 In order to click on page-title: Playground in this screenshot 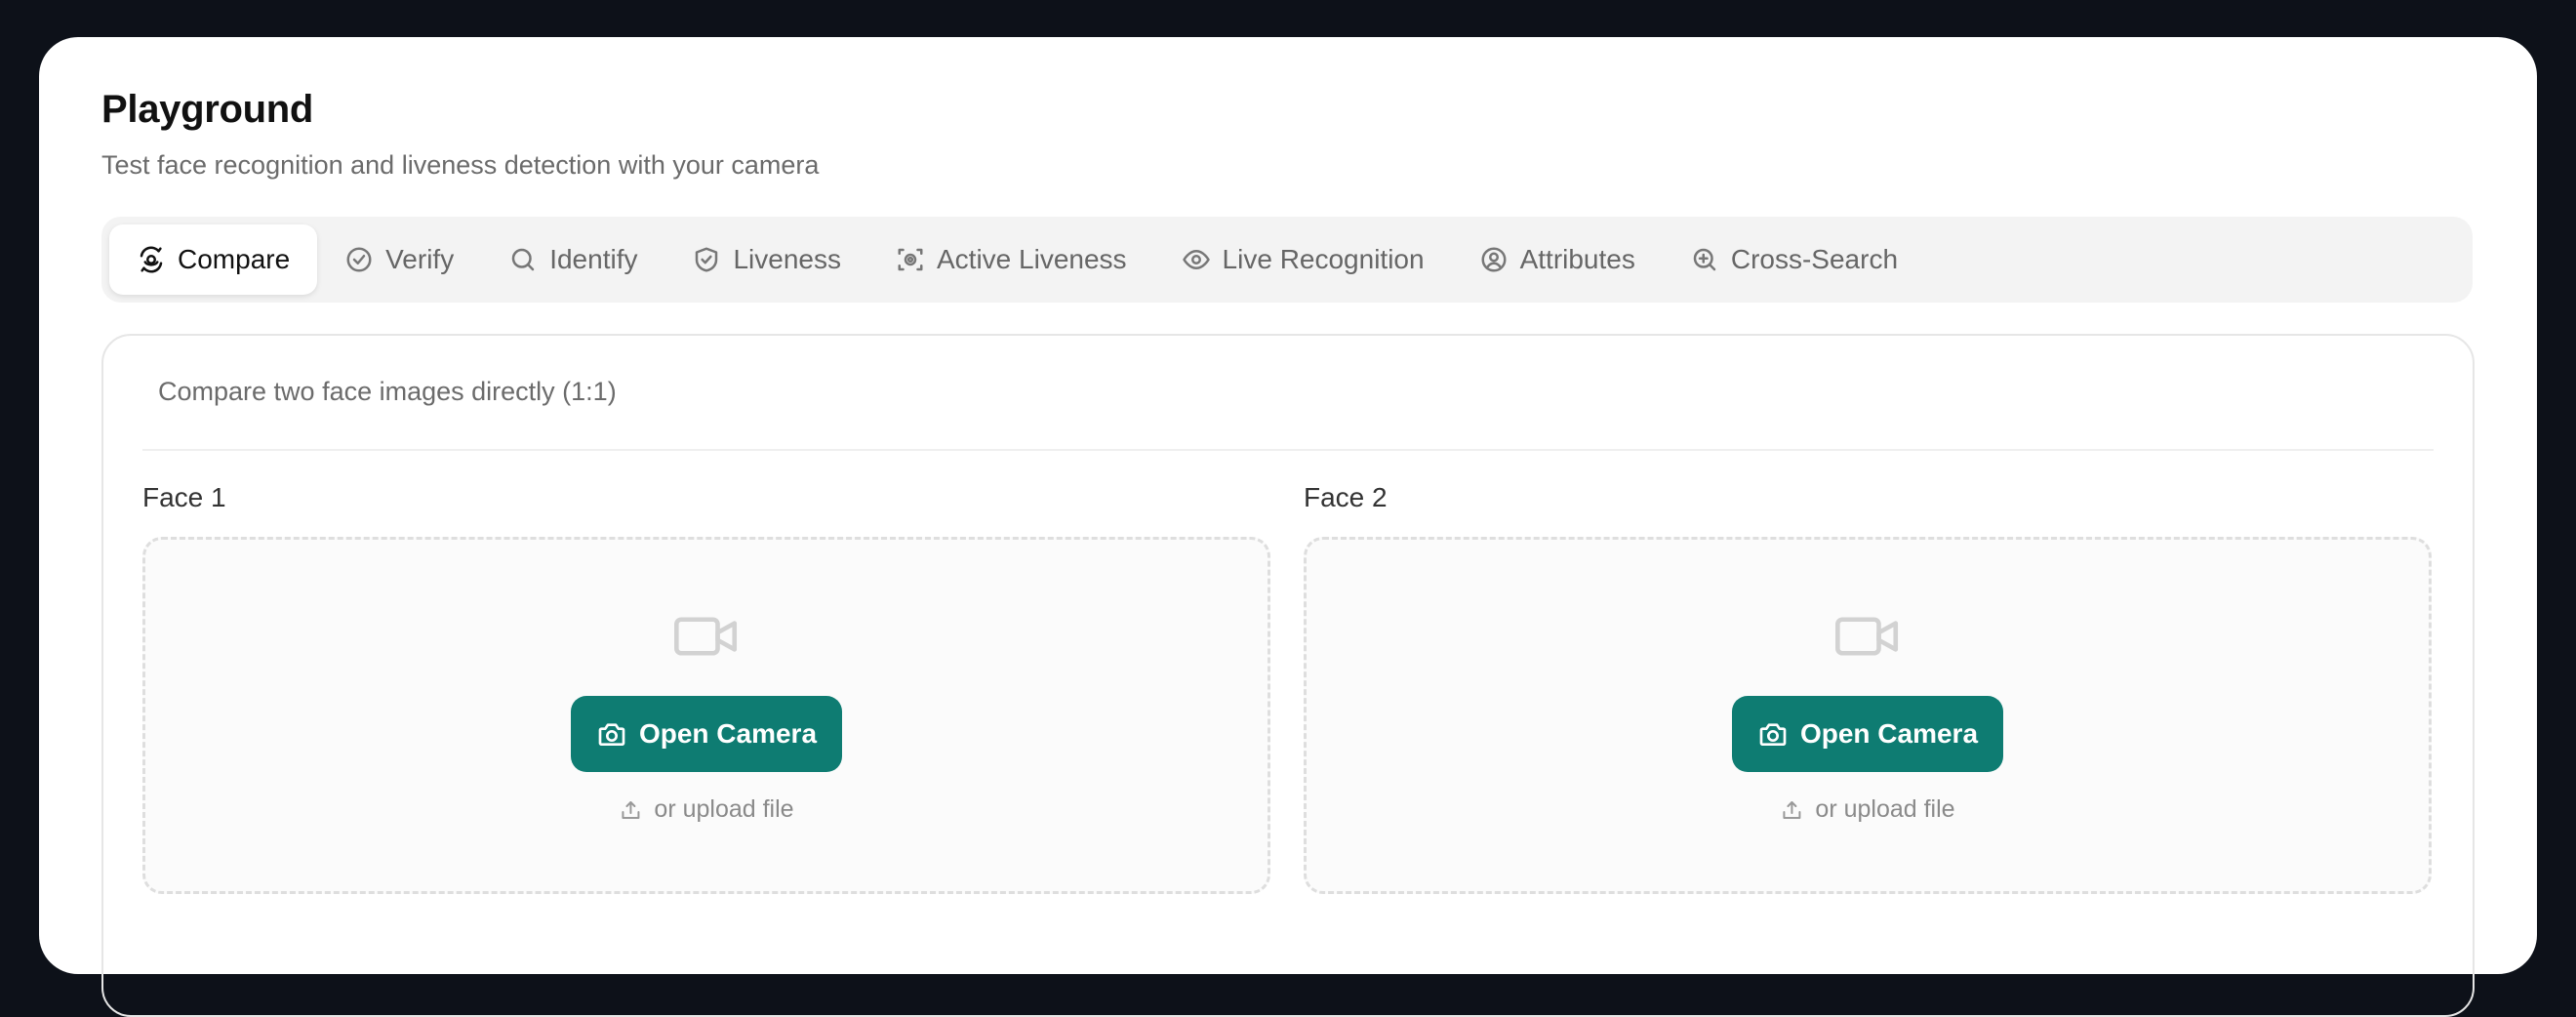, I will do `click(207, 109)`.